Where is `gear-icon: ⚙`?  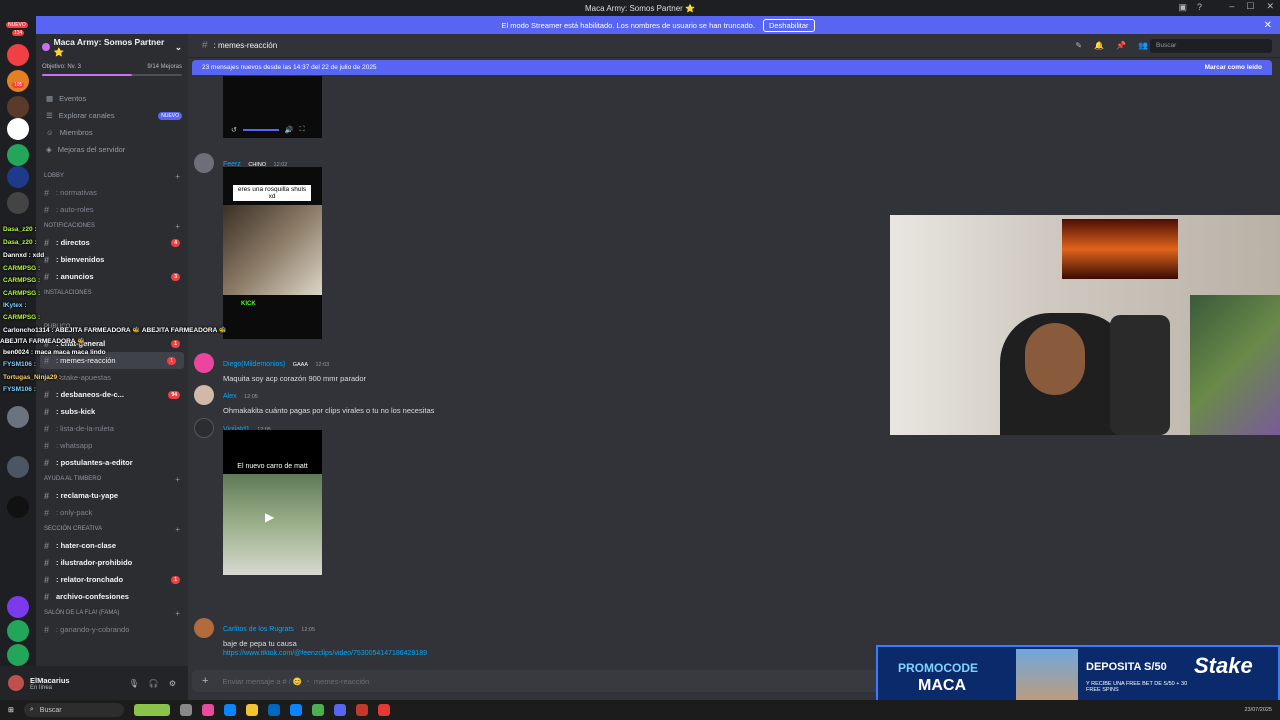 gear-icon: ⚙ is located at coordinates (172, 683).